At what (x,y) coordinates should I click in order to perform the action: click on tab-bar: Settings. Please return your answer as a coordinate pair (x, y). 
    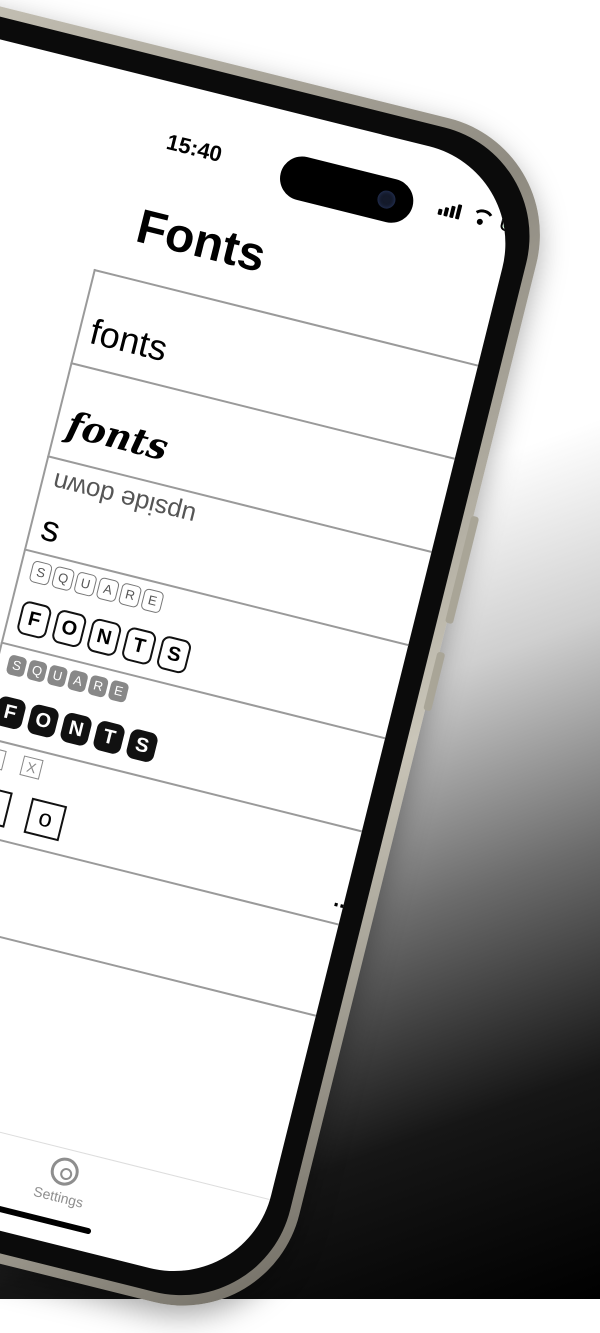
    Looking at the image, I should click on (147, 1193).